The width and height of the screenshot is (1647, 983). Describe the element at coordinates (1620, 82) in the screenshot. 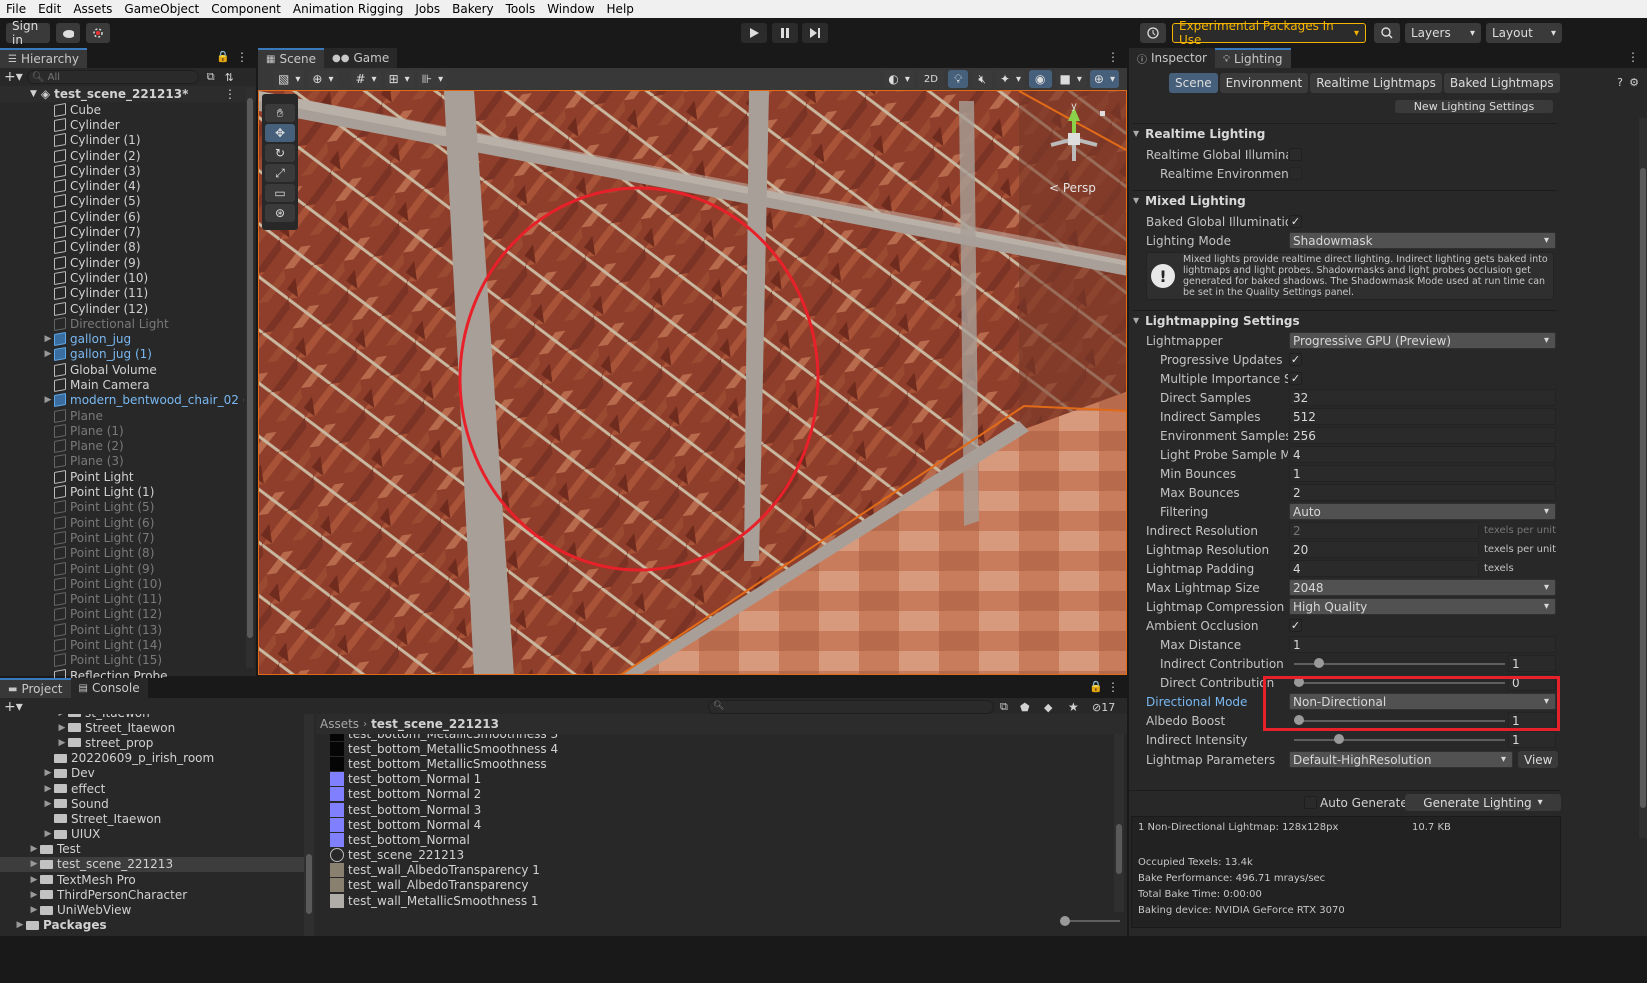

I see `help-icon: ?` at that location.